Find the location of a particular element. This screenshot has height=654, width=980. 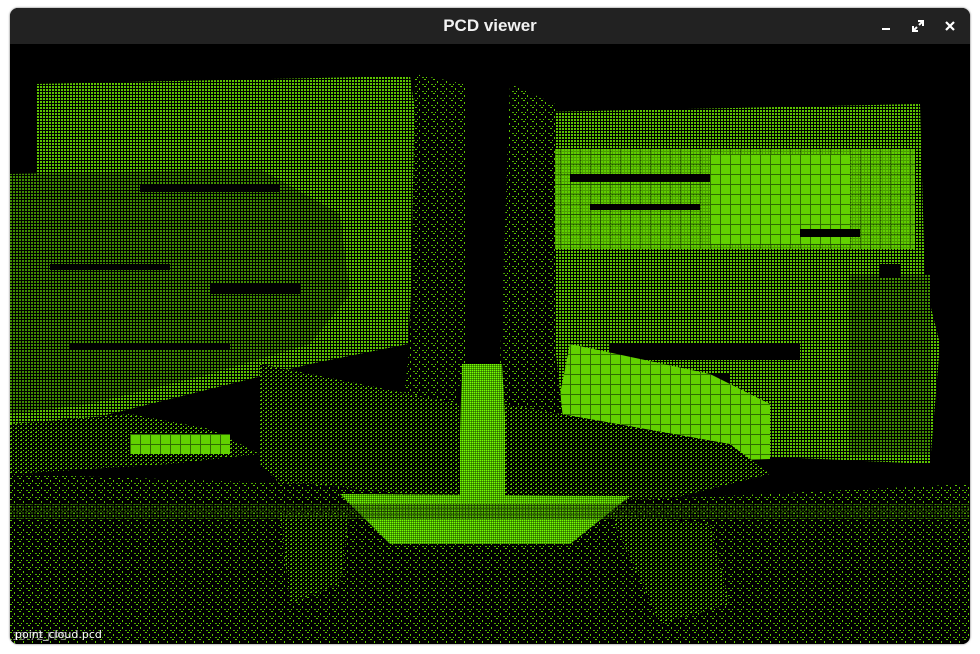

close-icon is located at coordinates (950, 26).